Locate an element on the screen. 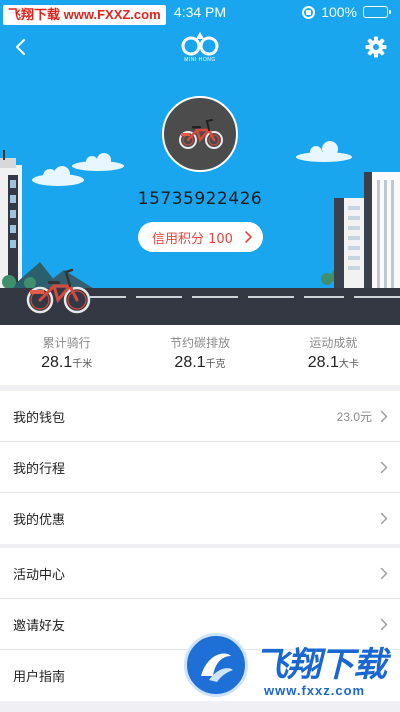  watermark-bottom: 飞翔下载 www.fxxz.com is located at coordinates (292, 672).